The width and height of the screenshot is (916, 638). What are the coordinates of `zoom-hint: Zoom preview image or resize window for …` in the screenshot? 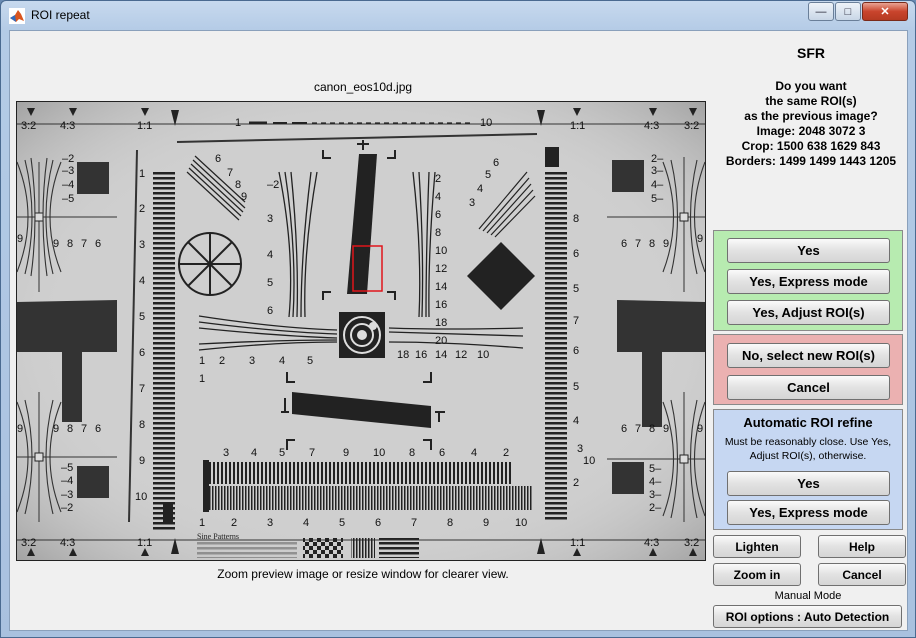 It's located at (363, 574).